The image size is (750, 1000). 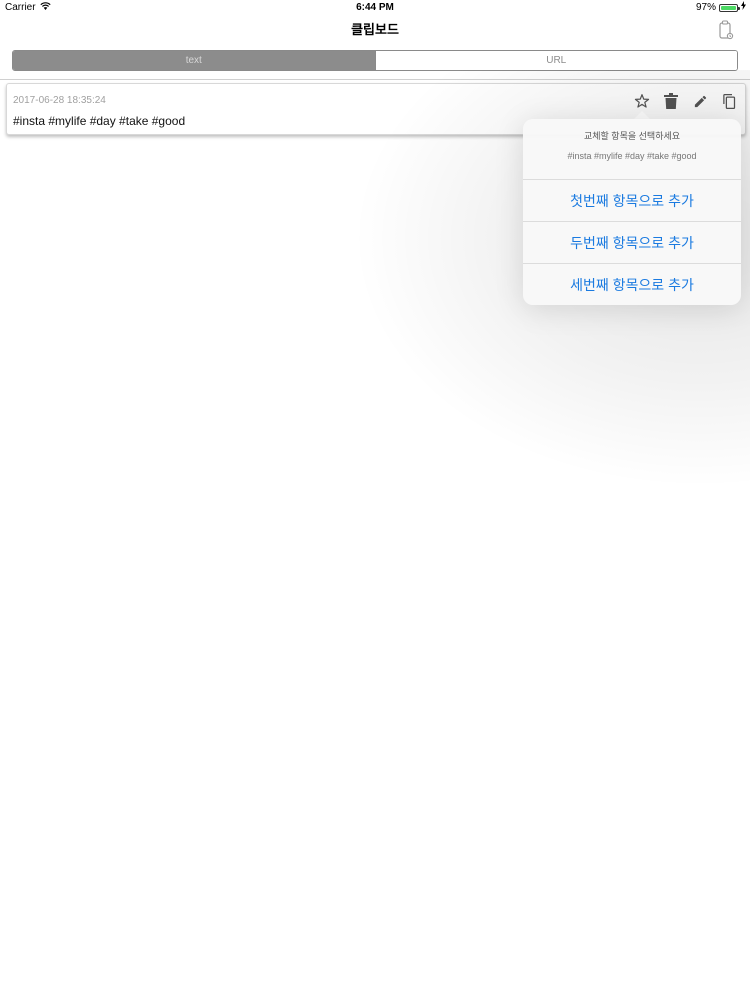 What do you see at coordinates (739, 8) in the screenshot?
I see `battery-tip` at bounding box center [739, 8].